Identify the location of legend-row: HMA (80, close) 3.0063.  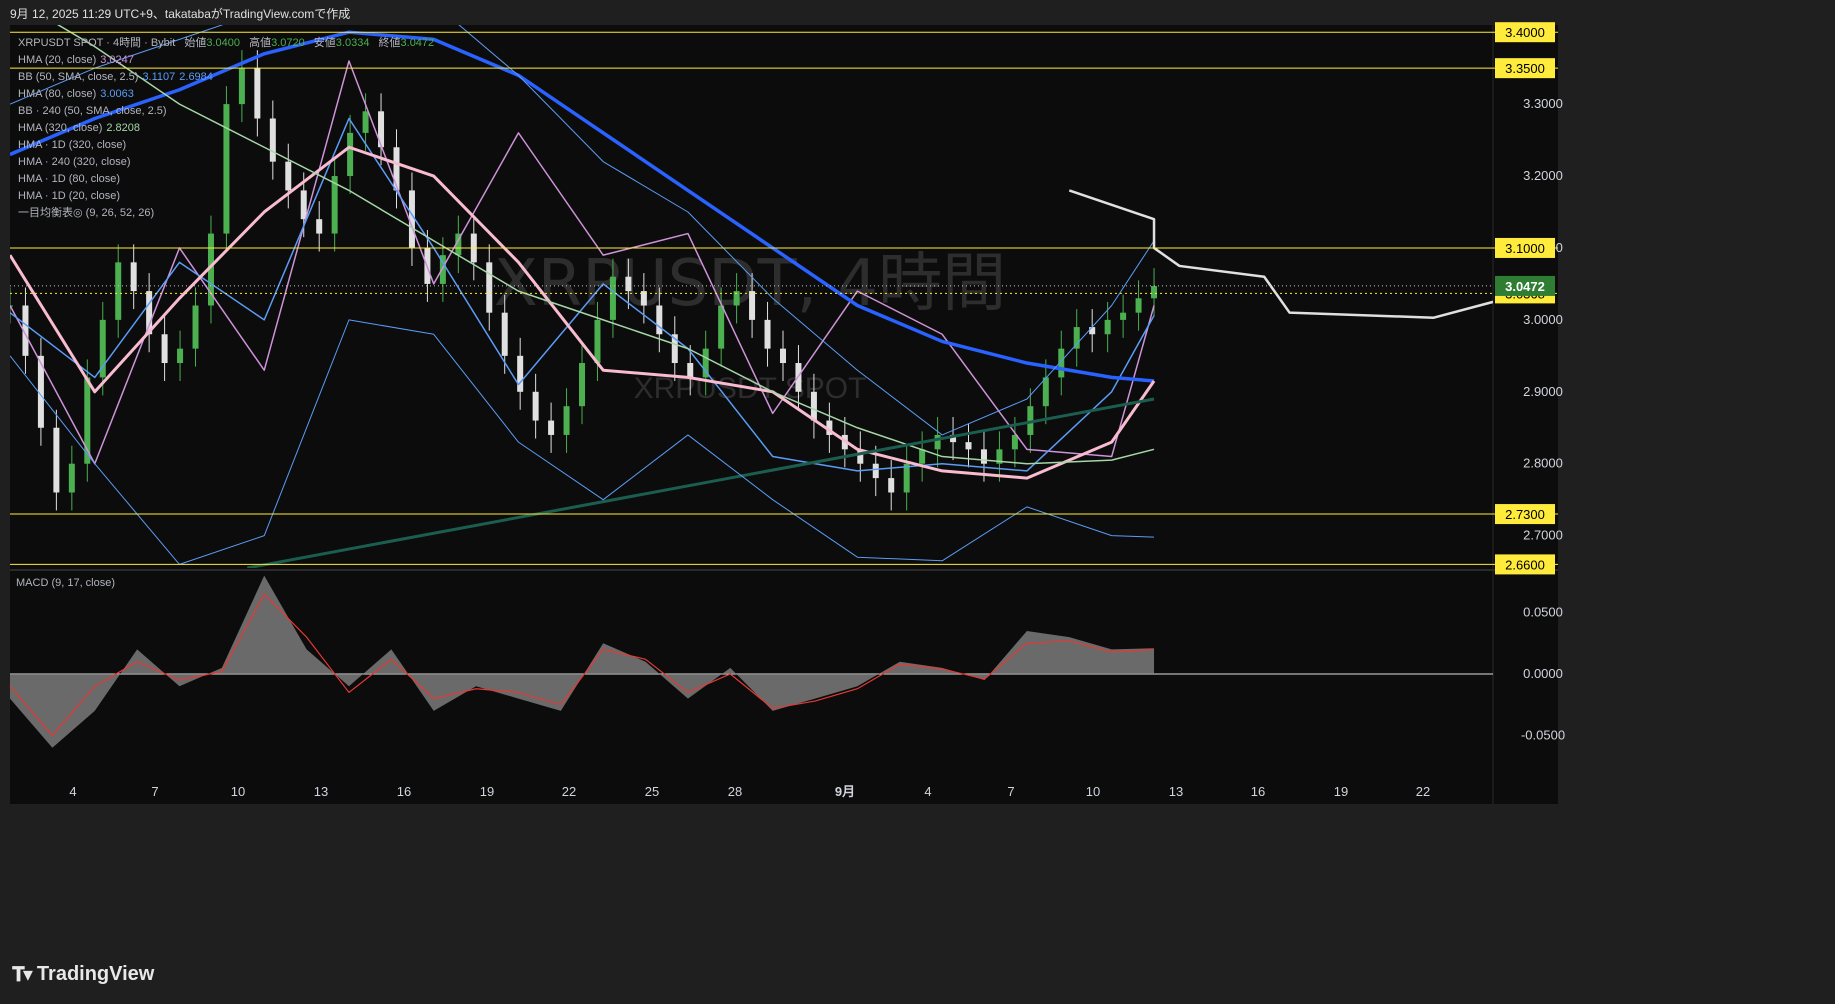
(226, 94).